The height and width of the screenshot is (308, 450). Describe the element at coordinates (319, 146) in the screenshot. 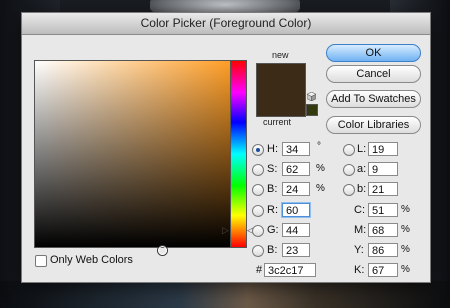

I see `degree-unit: °` at that location.